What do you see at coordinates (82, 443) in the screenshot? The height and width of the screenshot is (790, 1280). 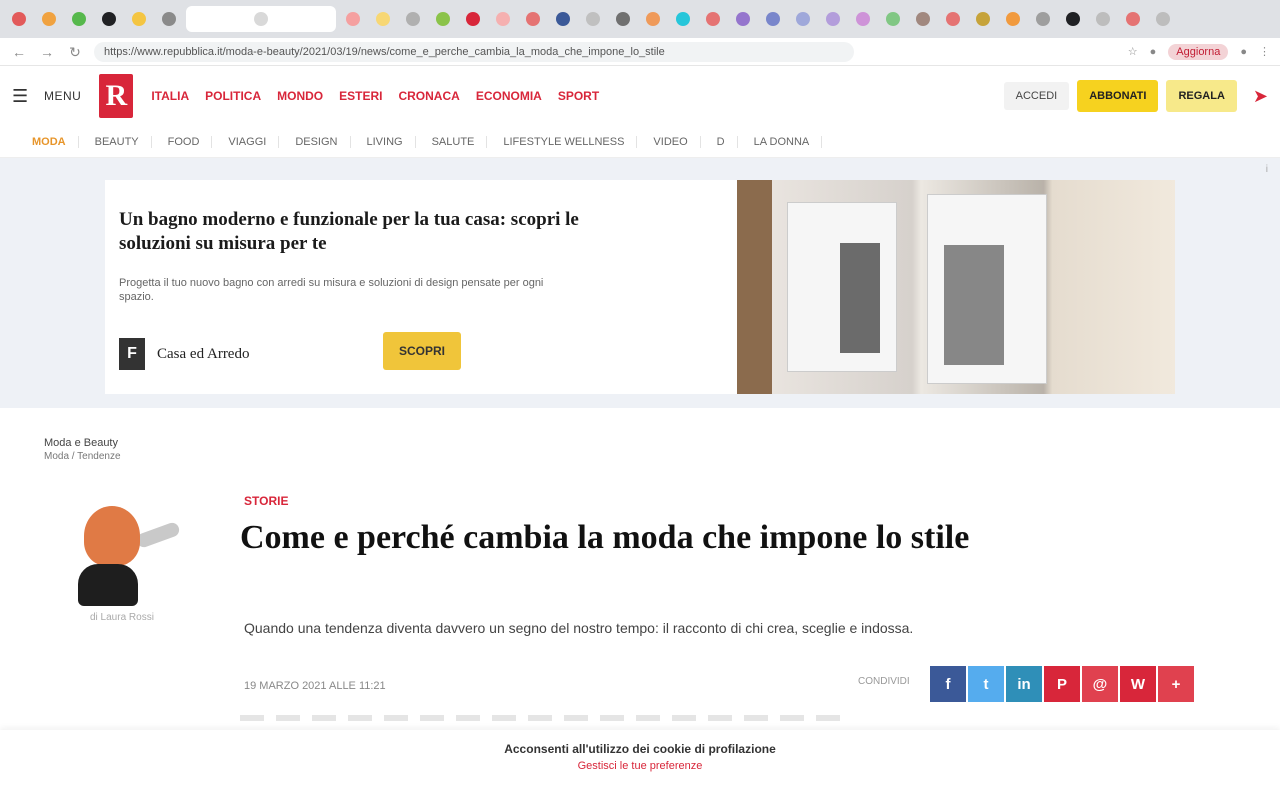 I see `breadcrumb-section: Moda e Beauty` at bounding box center [82, 443].